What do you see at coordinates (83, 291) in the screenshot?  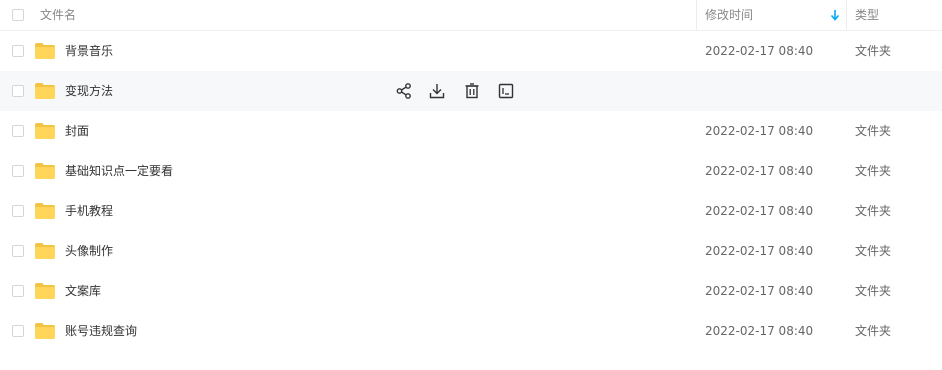 I see `file-name: 文案库` at bounding box center [83, 291].